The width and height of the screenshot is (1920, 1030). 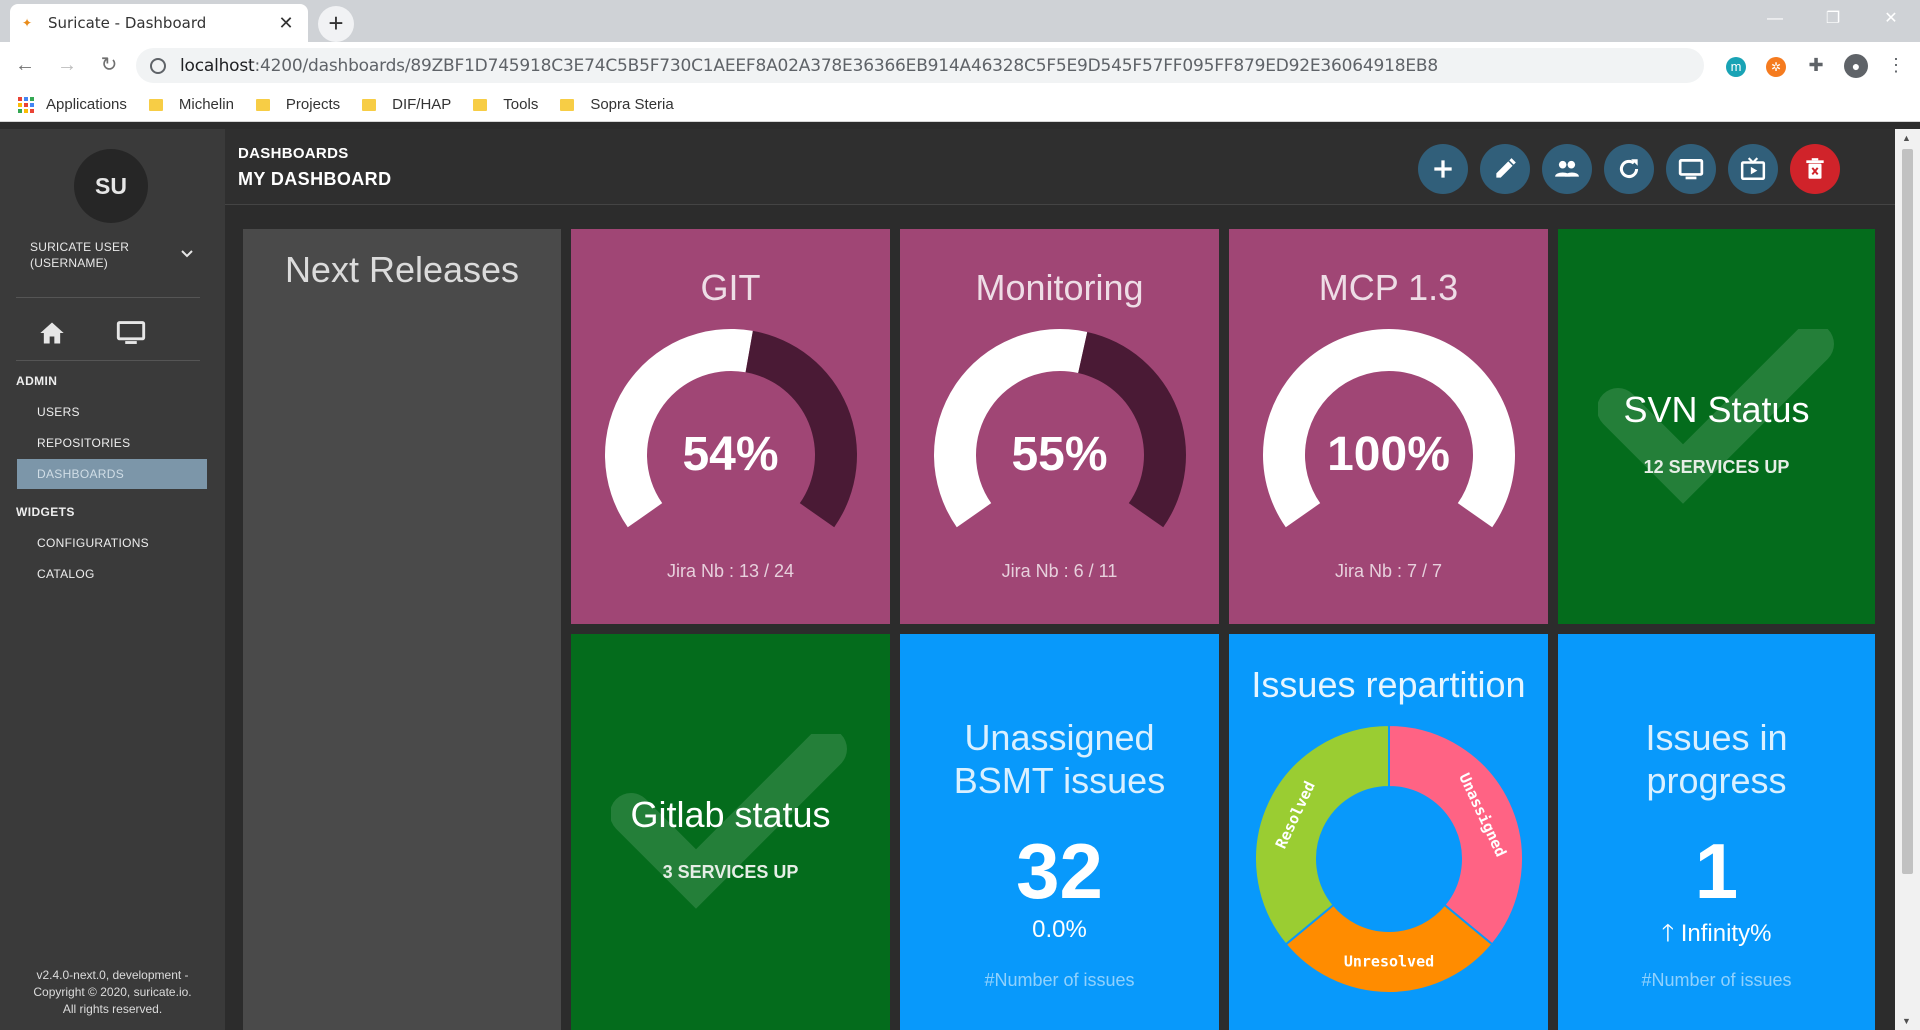 What do you see at coordinates (402, 629) in the screenshot?
I see `widget-next-releases: Next Releases` at bounding box center [402, 629].